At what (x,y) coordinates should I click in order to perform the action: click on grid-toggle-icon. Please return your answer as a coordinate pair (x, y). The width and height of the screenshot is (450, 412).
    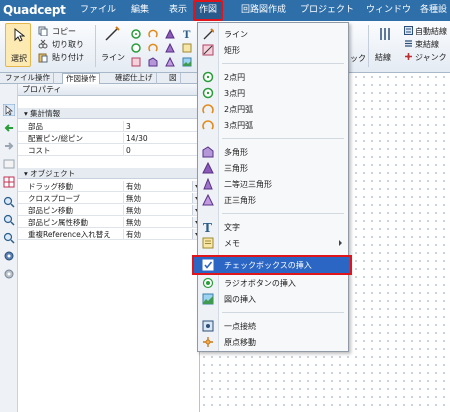
    Looking at the image, I should click on (9, 182).